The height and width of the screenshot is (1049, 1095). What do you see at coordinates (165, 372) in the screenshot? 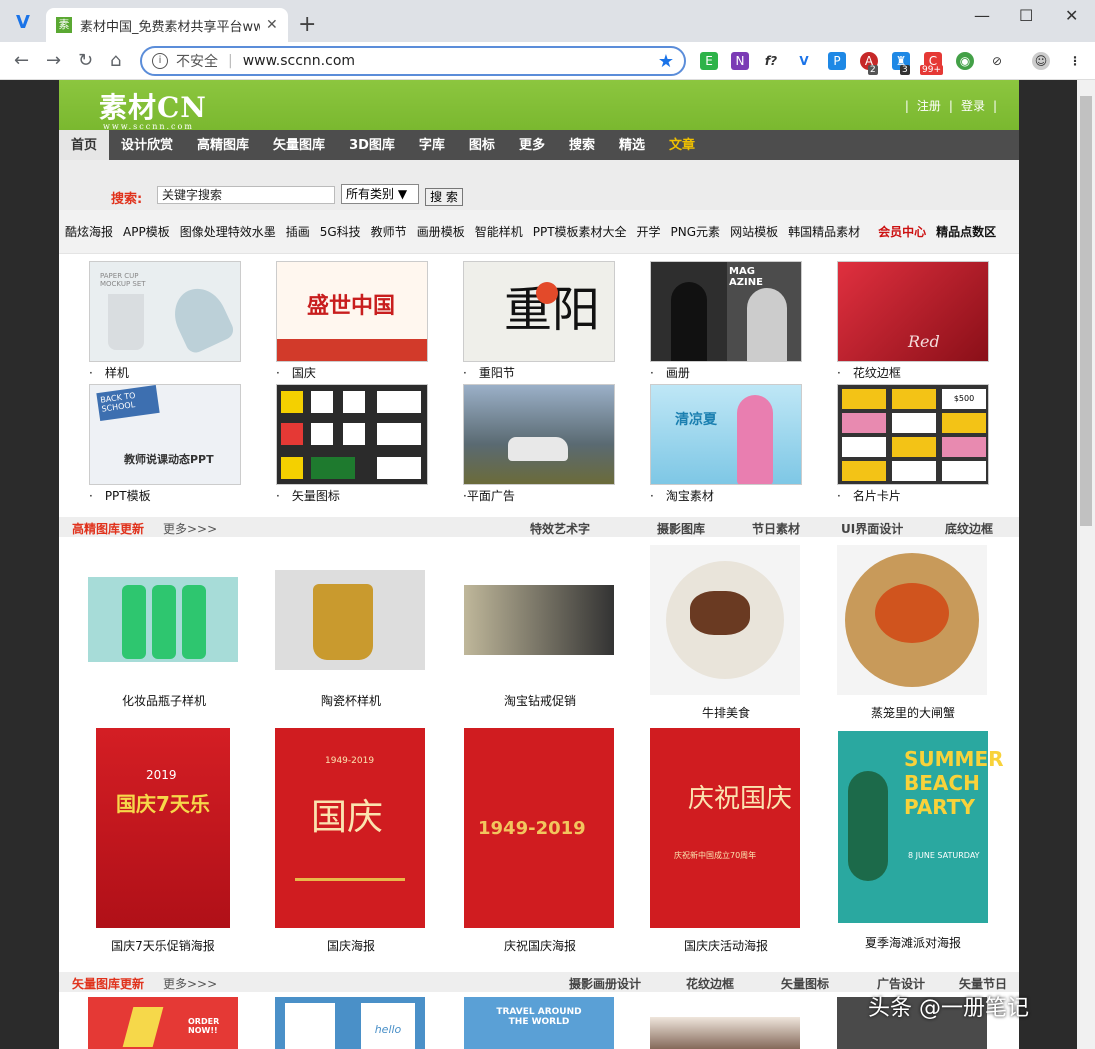
I see `grid-caption: · 样机` at bounding box center [165, 372].